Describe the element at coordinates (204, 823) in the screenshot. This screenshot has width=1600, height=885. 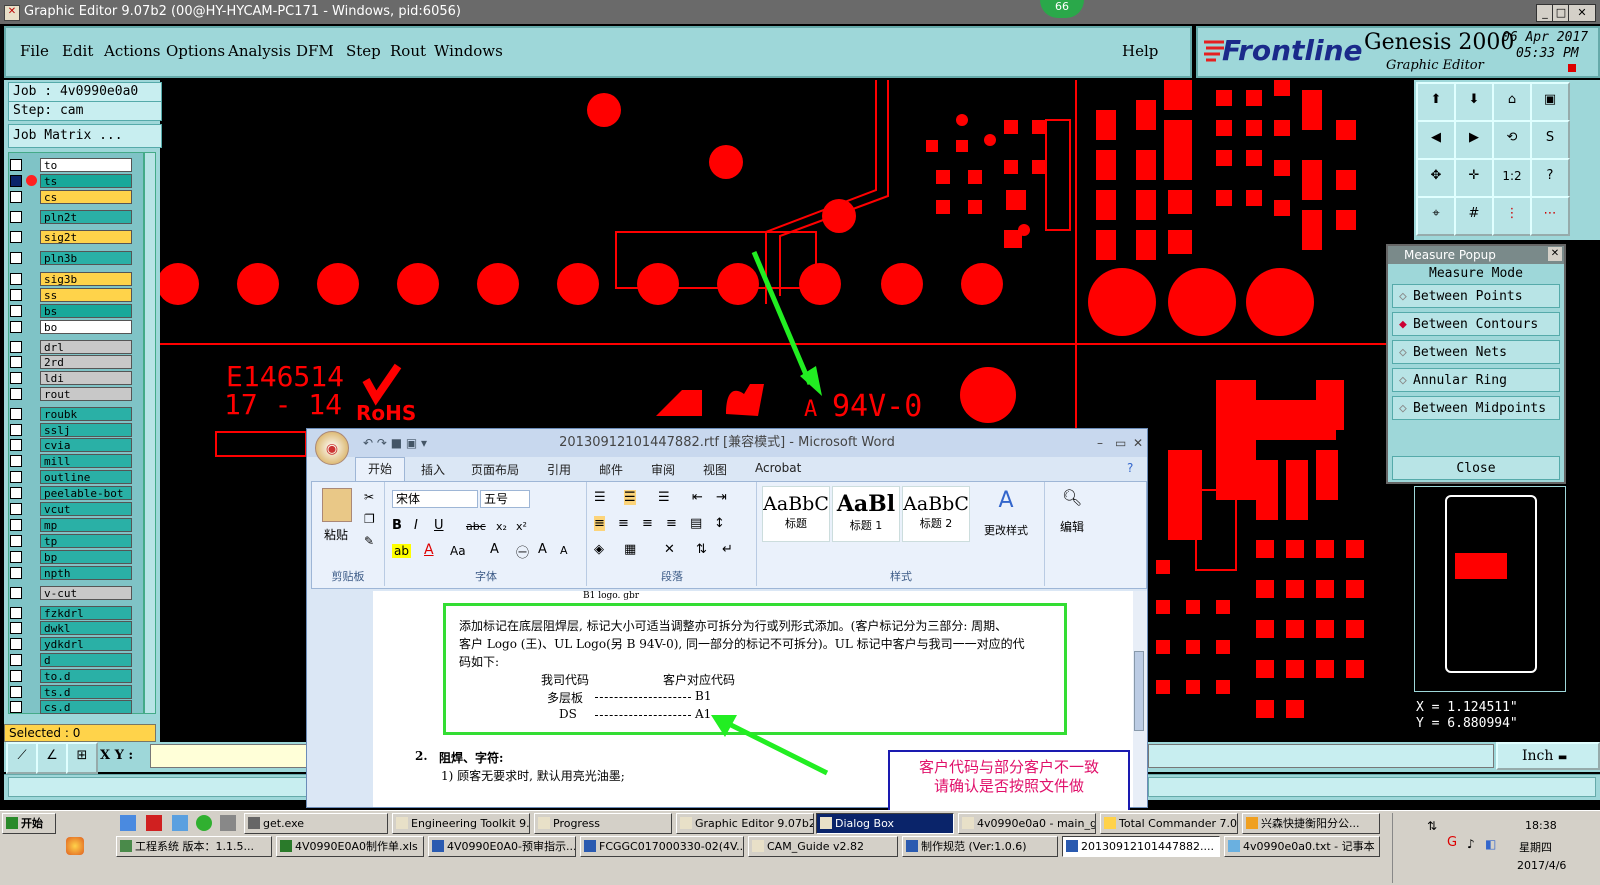
I see `browser-icon` at that location.